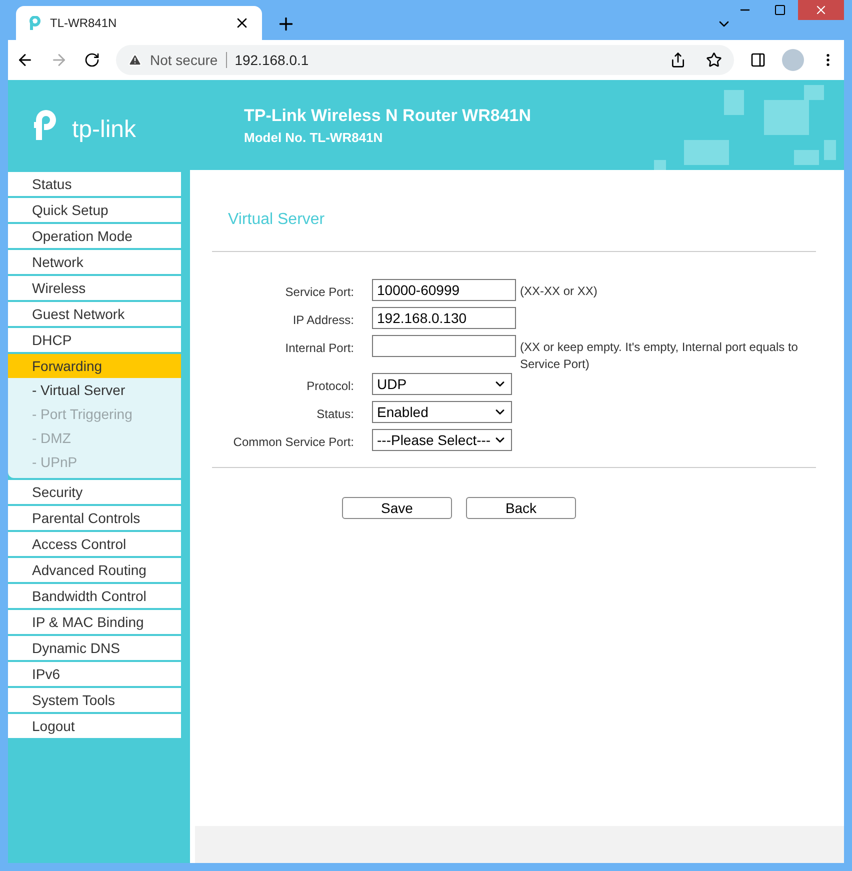  Describe the element at coordinates (94, 518) in the screenshot. I see `menu-item: Parental Controls` at that location.